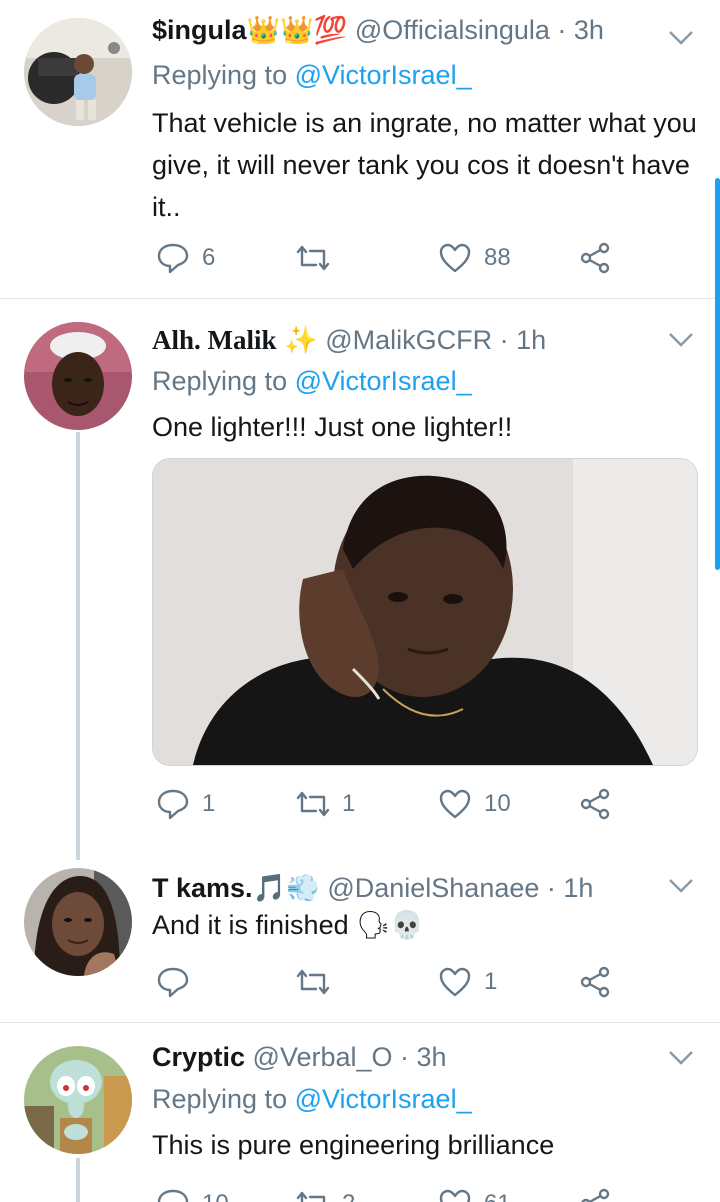  Describe the element at coordinates (209, 257) in the screenshot. I see `reply-count: 6` at that location.